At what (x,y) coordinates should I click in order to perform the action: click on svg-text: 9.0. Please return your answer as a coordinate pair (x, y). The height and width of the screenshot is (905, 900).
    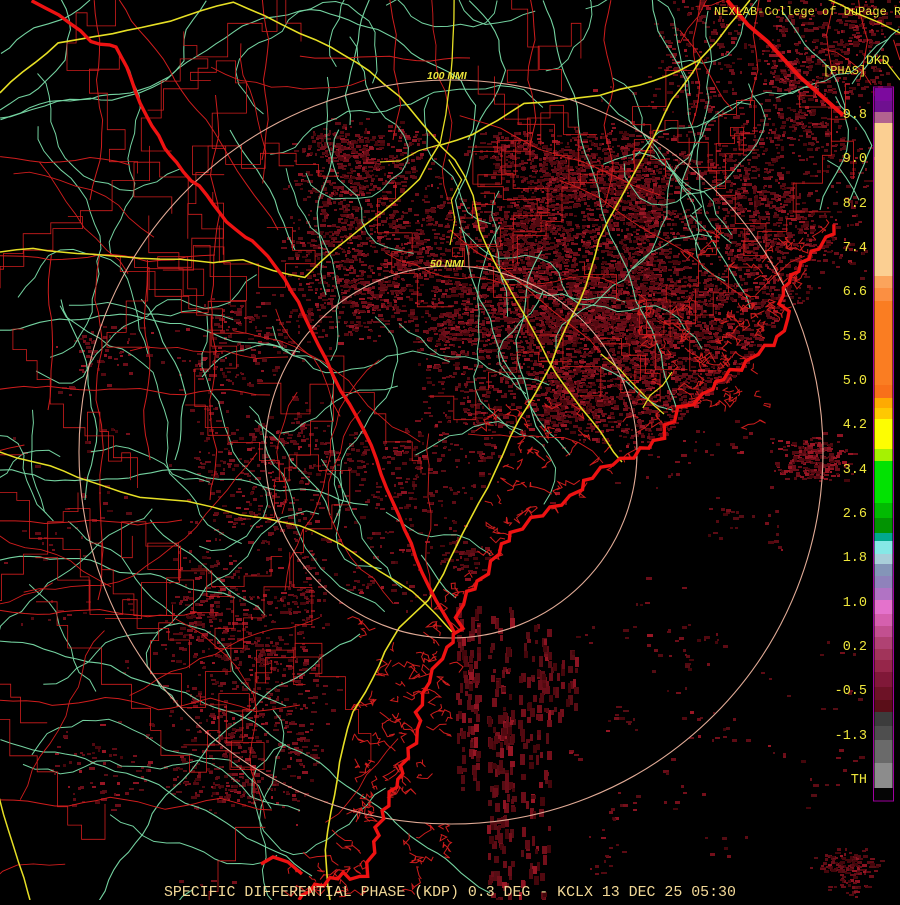
    Looking at the image, I should click on (855, 159).